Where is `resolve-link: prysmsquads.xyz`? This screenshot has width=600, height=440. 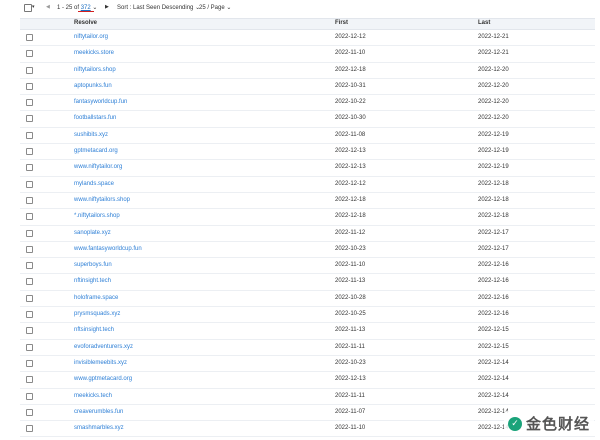
resolve-link: prysmsquads.xyz is located at coordinates (97, 314).